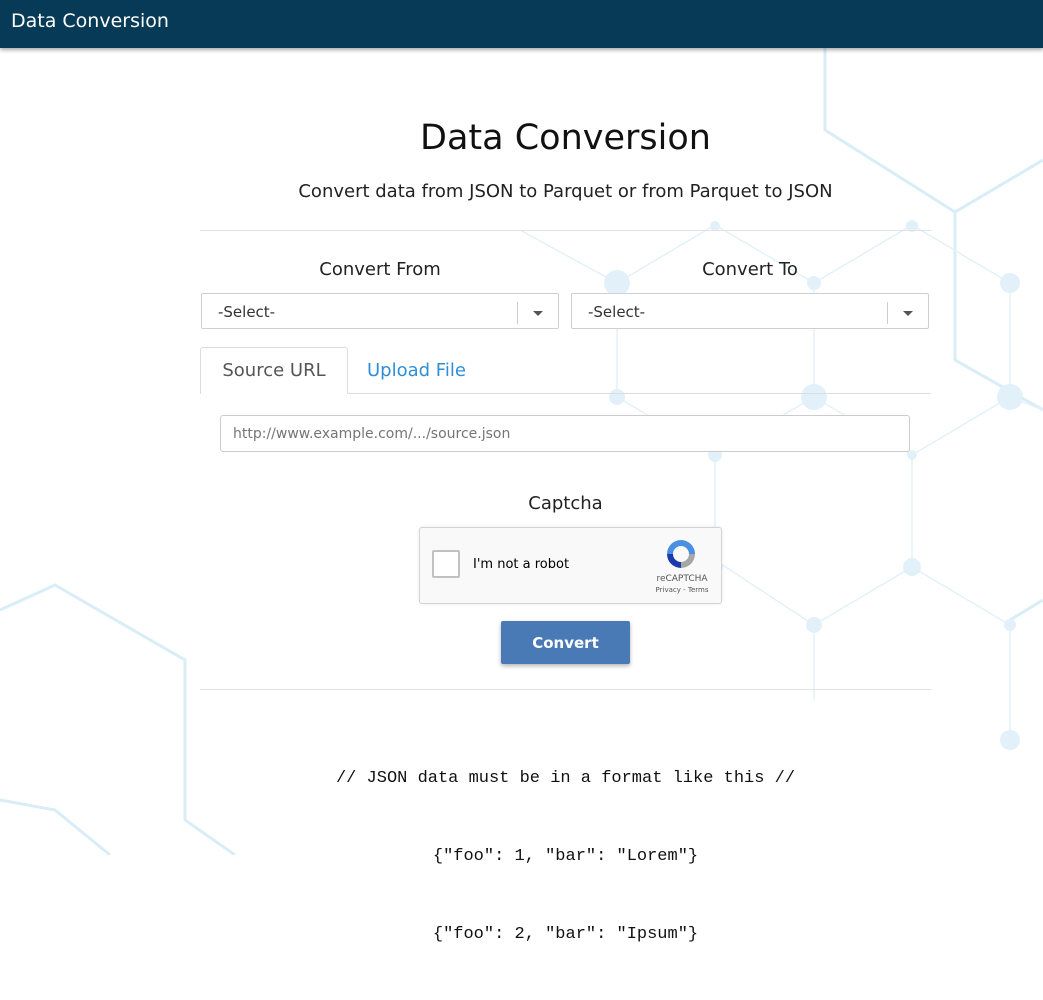  Describe the element at coordinates (750, 311) in the screenshot. I see `convert-to-select: -Select-` at that location.